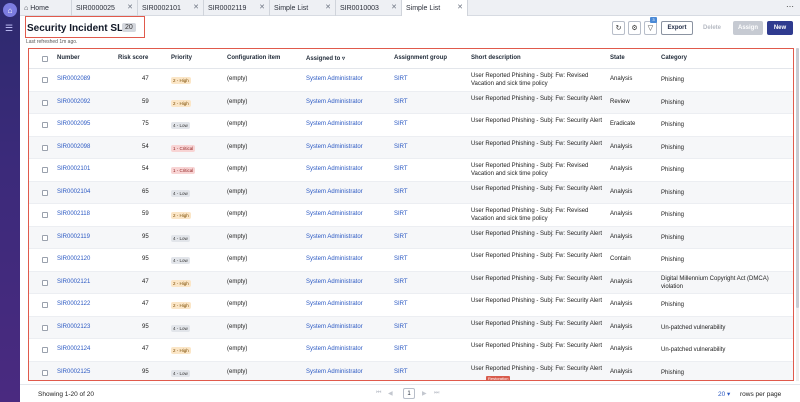  I want to click on column-header-short-description: Short description, so click(496, 58).